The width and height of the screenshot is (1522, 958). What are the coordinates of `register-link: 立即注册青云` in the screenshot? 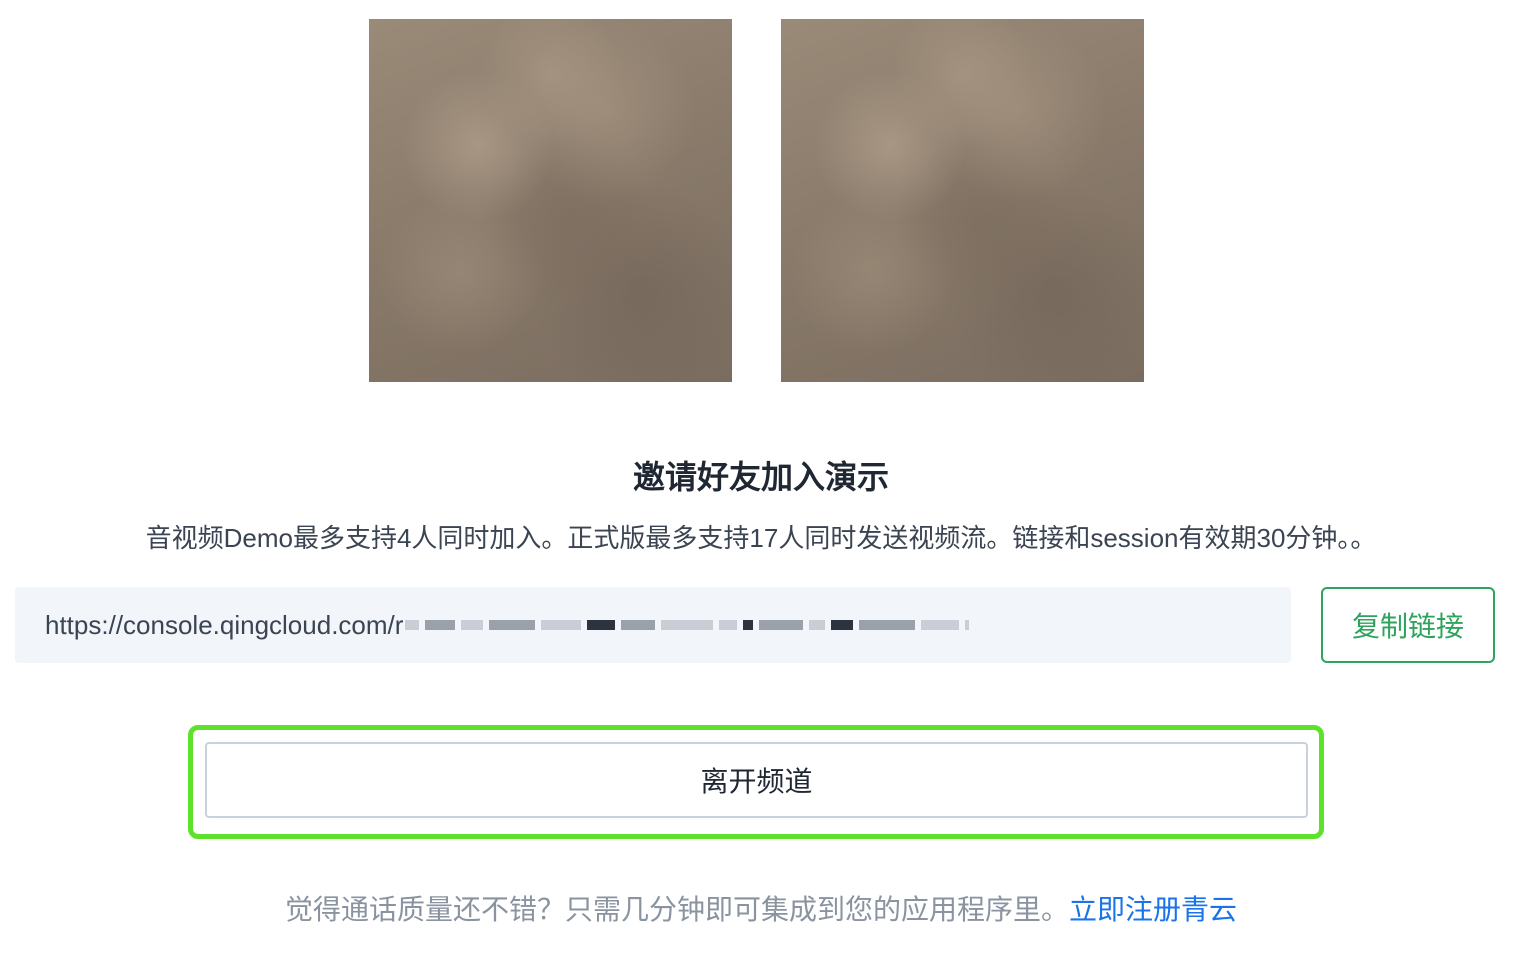 It's located at (1153, 909).